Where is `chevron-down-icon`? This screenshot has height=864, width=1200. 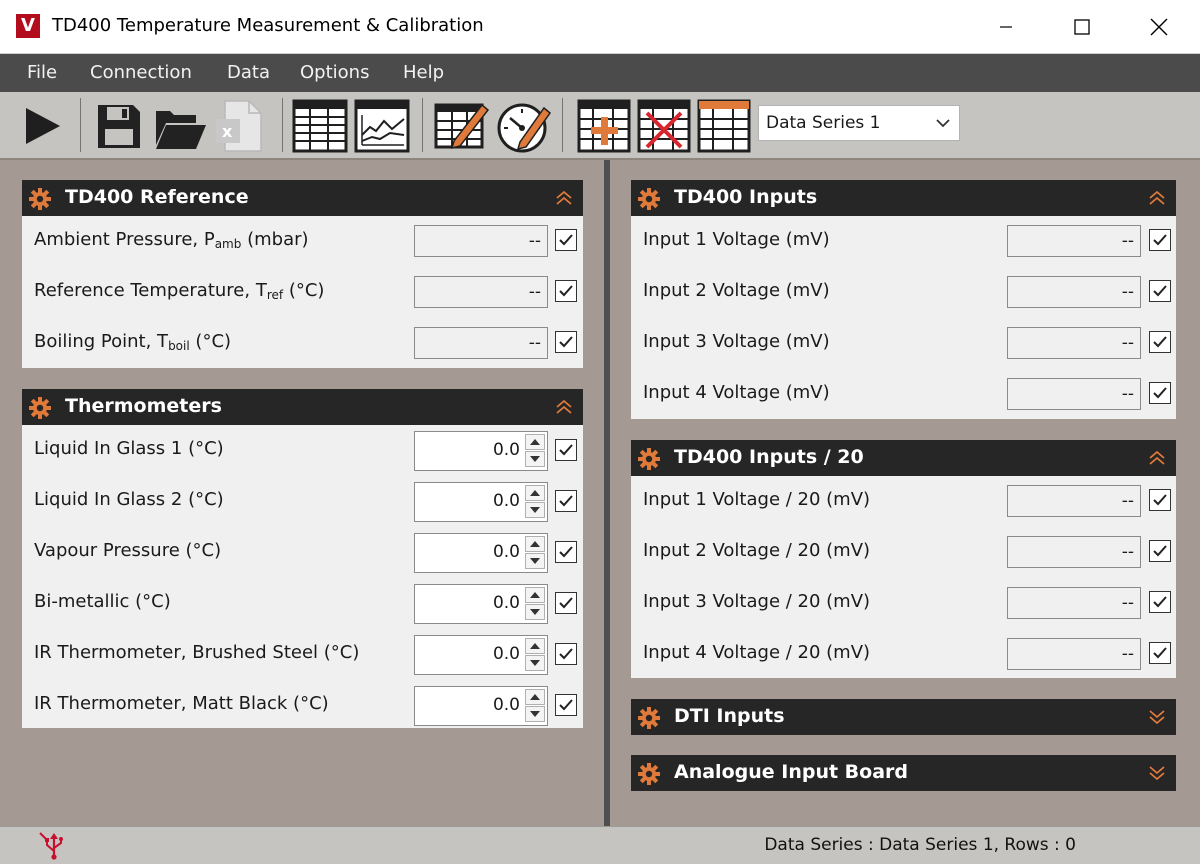
chevron-down-icon is located at coordinates (943, 123).